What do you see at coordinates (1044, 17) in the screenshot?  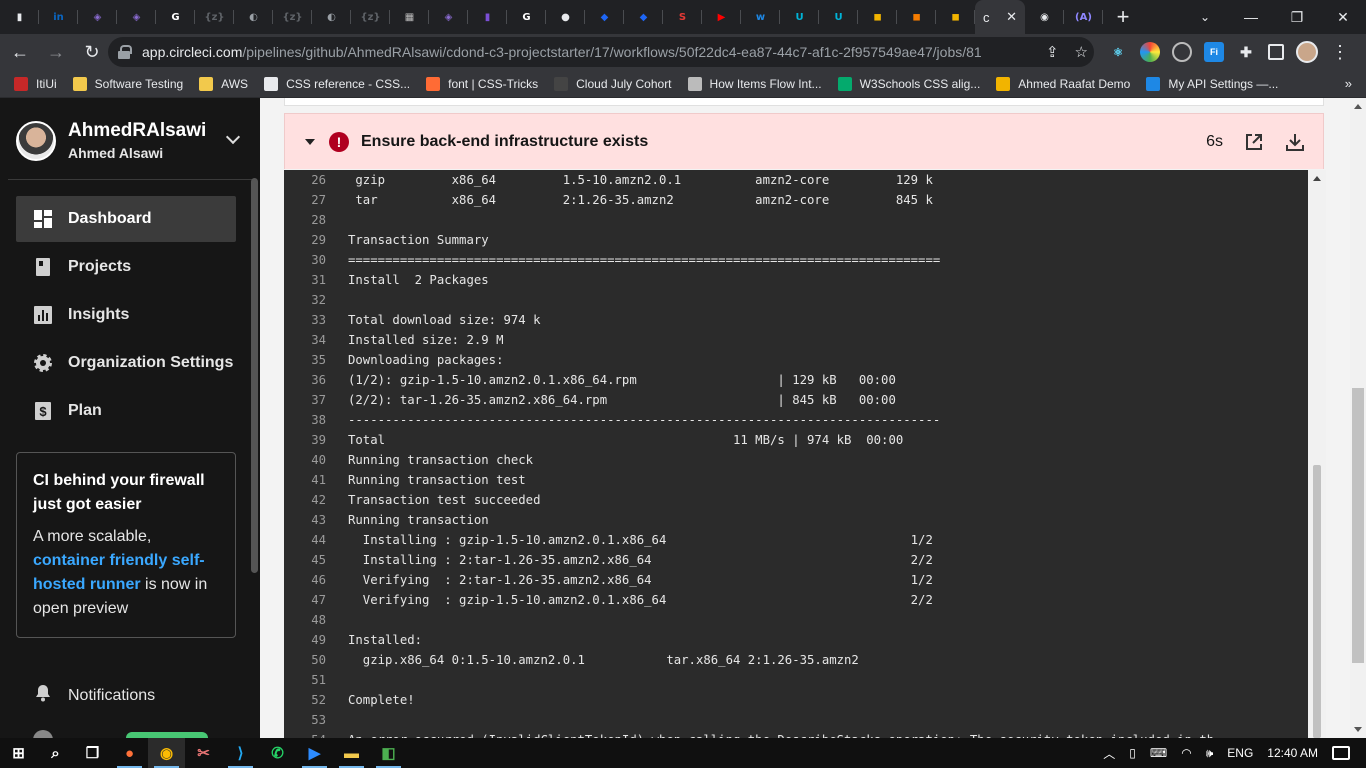 I see `tab: ◉` at bounding box center [1044, 17].